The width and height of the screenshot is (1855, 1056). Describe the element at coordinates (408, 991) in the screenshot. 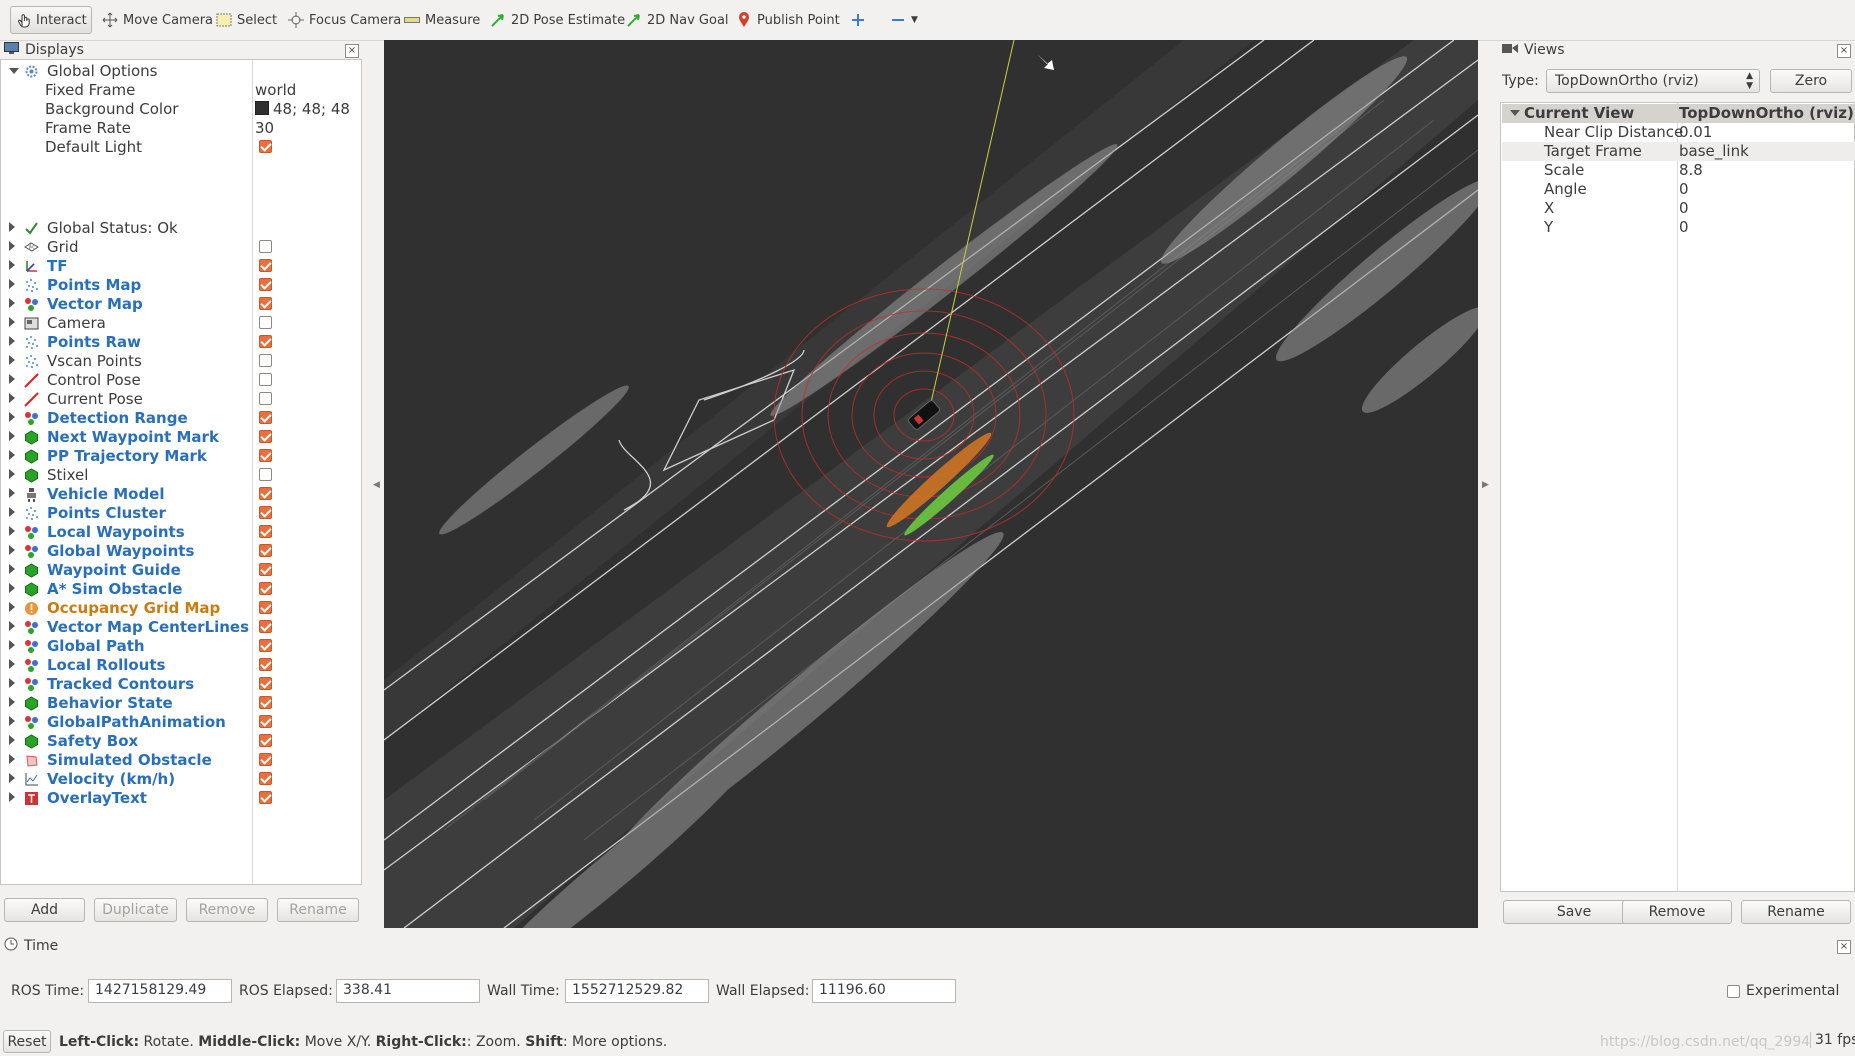

I see `ros-elapsed-field: 338.41` at that location.